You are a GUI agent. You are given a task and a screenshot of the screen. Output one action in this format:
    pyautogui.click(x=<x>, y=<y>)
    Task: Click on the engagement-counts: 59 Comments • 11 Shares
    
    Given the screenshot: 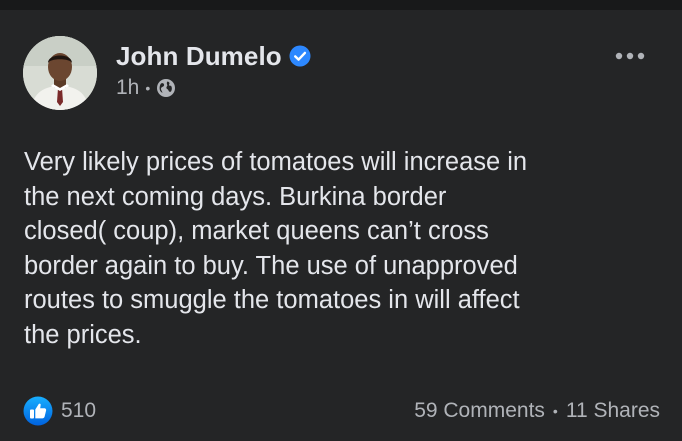 What is the action you would take?
    pyautogui.click(x=537, y=411)
    